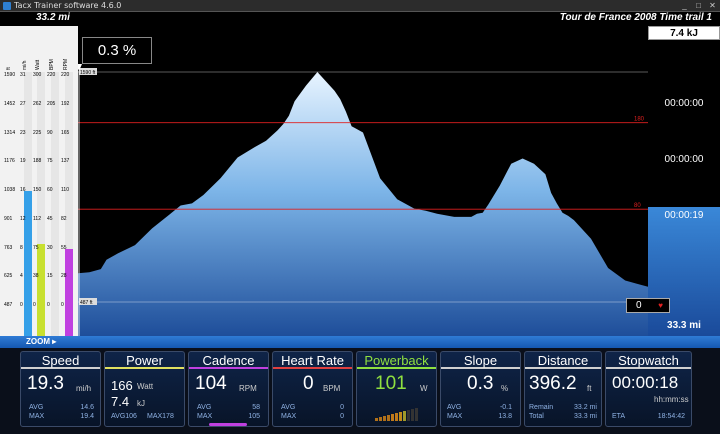  What do you see at coordinates (205, 416) in the screenshot?
I see `cadence-max-label: MAX` at bounding box center [205, 416].